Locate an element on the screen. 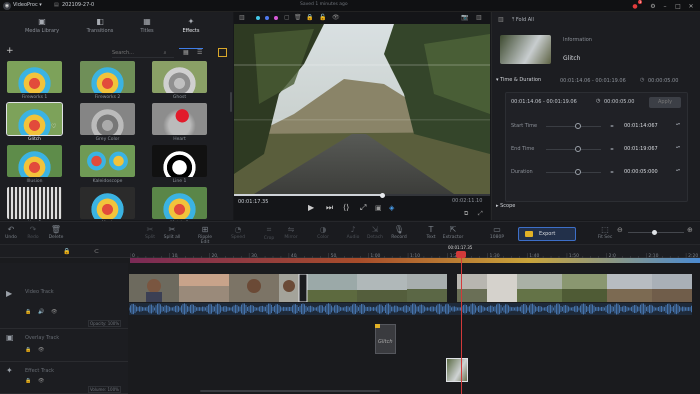  unlock-icon: 🔓 is located at coordinates (322, 17).